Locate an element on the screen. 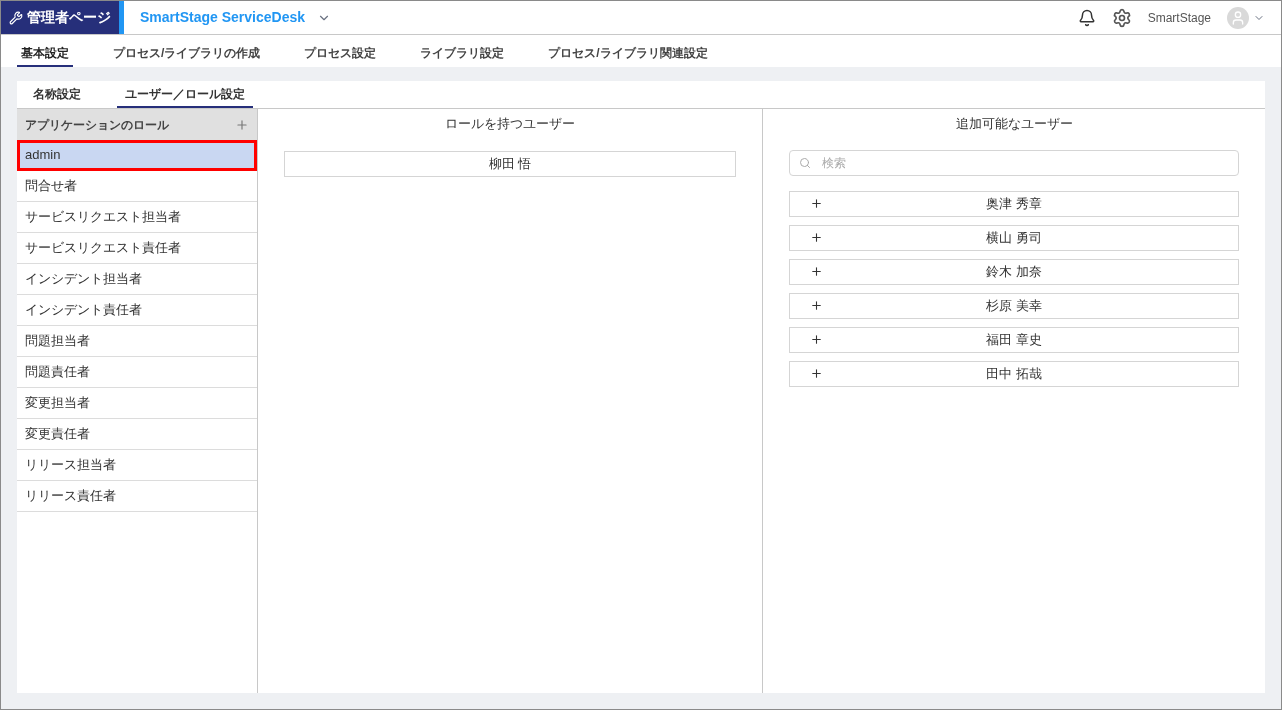  main-tab: プロセス/ライブラリの作成 is located at coordinates (187, 55).